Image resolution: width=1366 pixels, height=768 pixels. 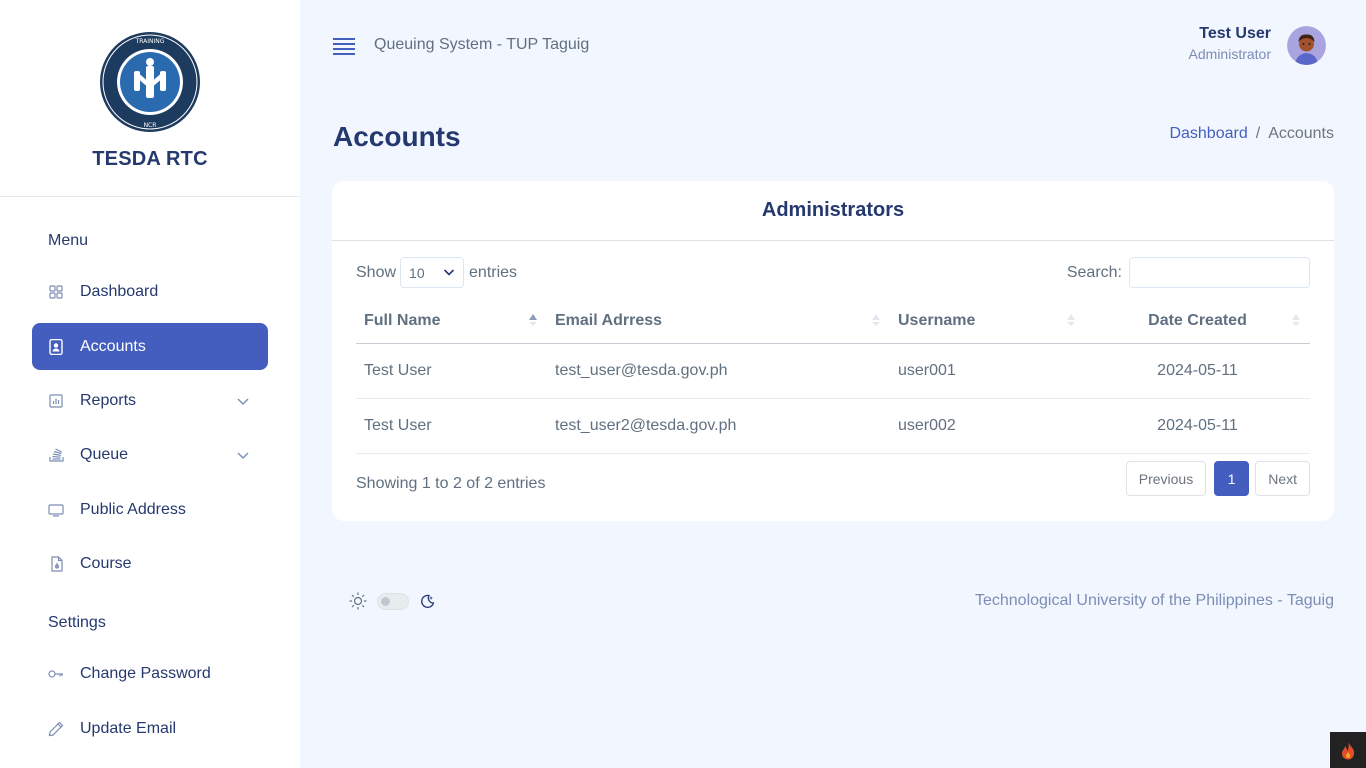 What do you see at coordinates (1282, 478) in the screenshot?
I see `next-page-button: Next` at bounding box center [1282, 478].